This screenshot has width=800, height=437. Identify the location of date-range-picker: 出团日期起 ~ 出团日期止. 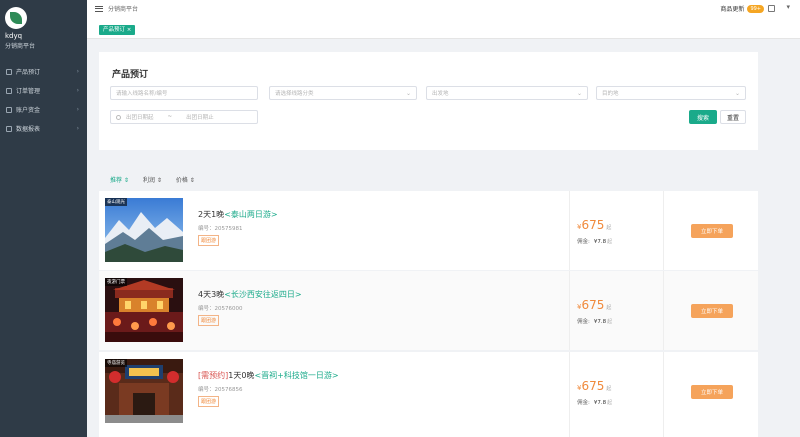
(184, 117).